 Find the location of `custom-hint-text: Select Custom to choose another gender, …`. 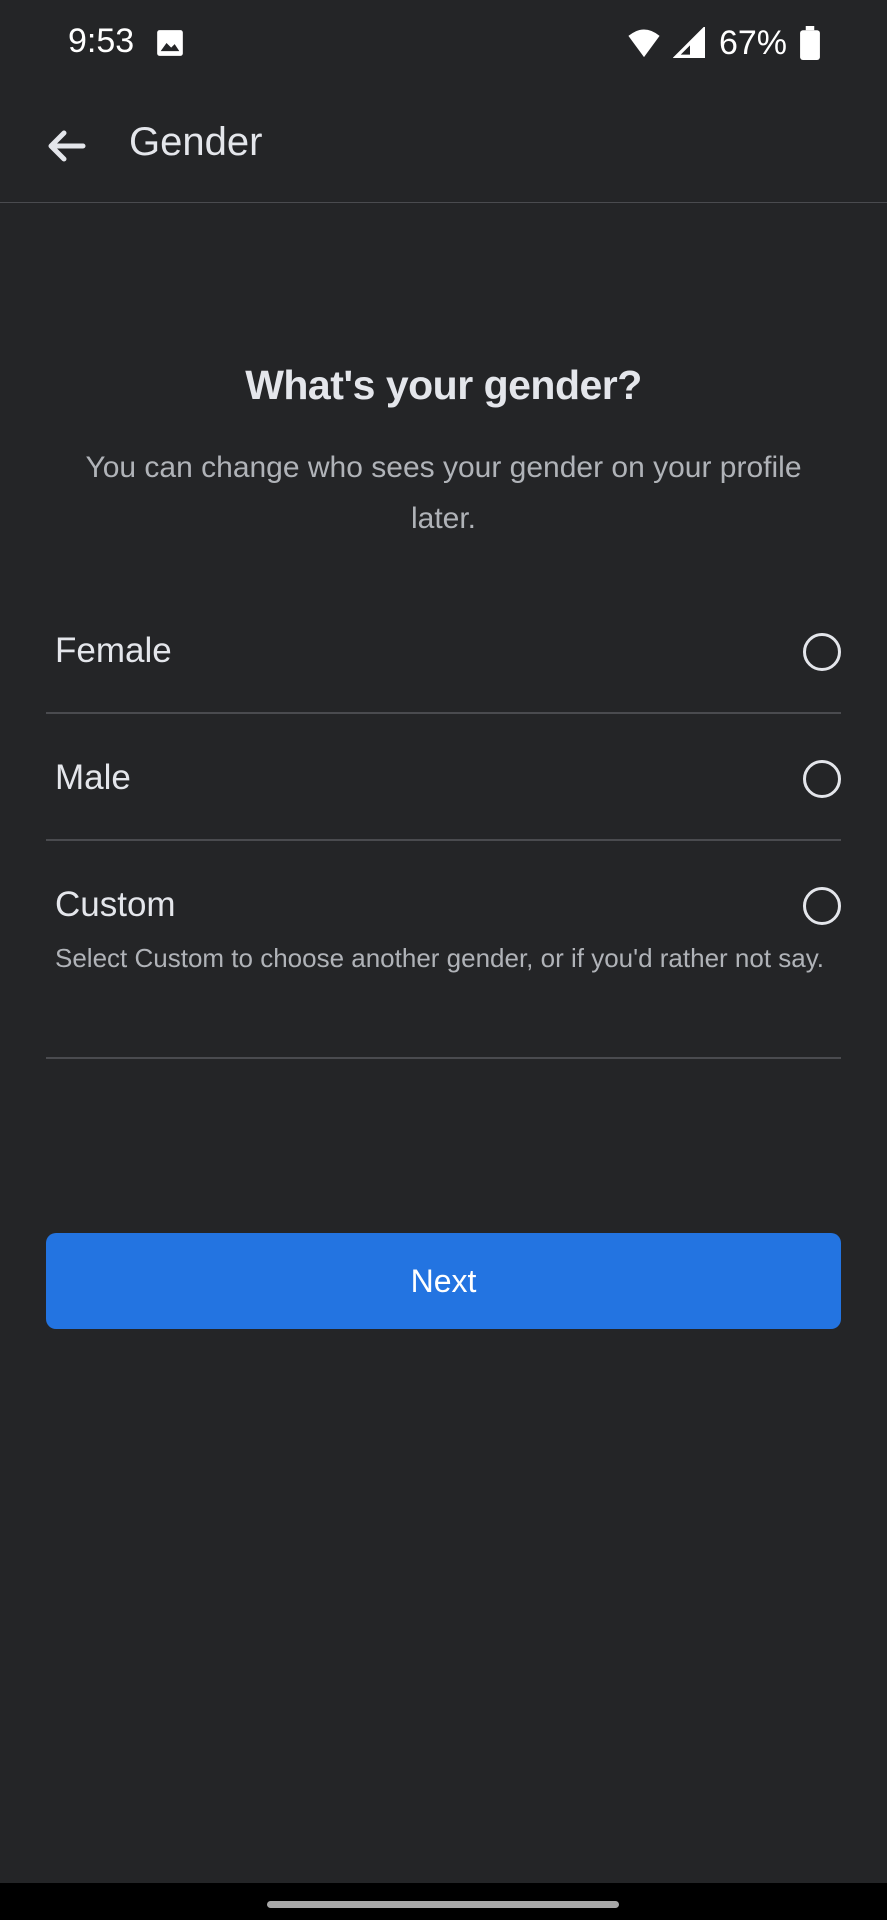

custom-hint-text: Select Custom to choose another gender, … is located at coordinates (440, 958).